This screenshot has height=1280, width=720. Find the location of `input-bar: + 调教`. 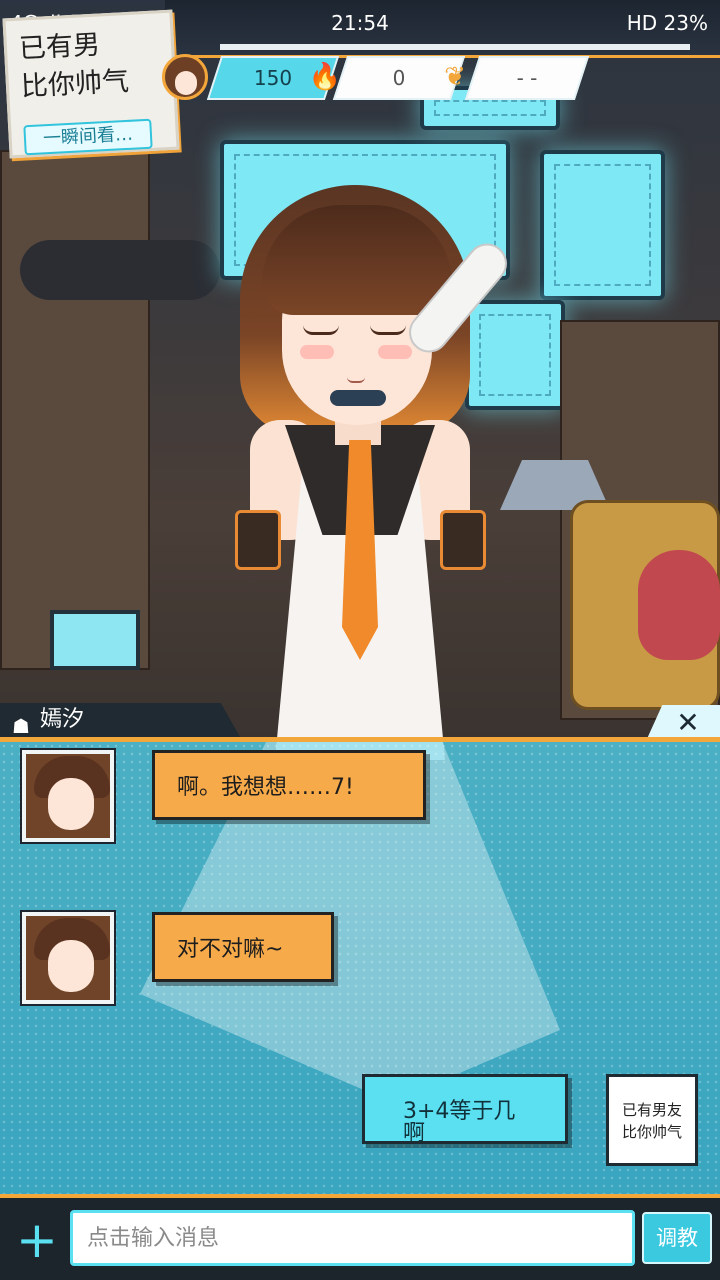

input-bar: + 调教 is located at coordinates (360, 1237).